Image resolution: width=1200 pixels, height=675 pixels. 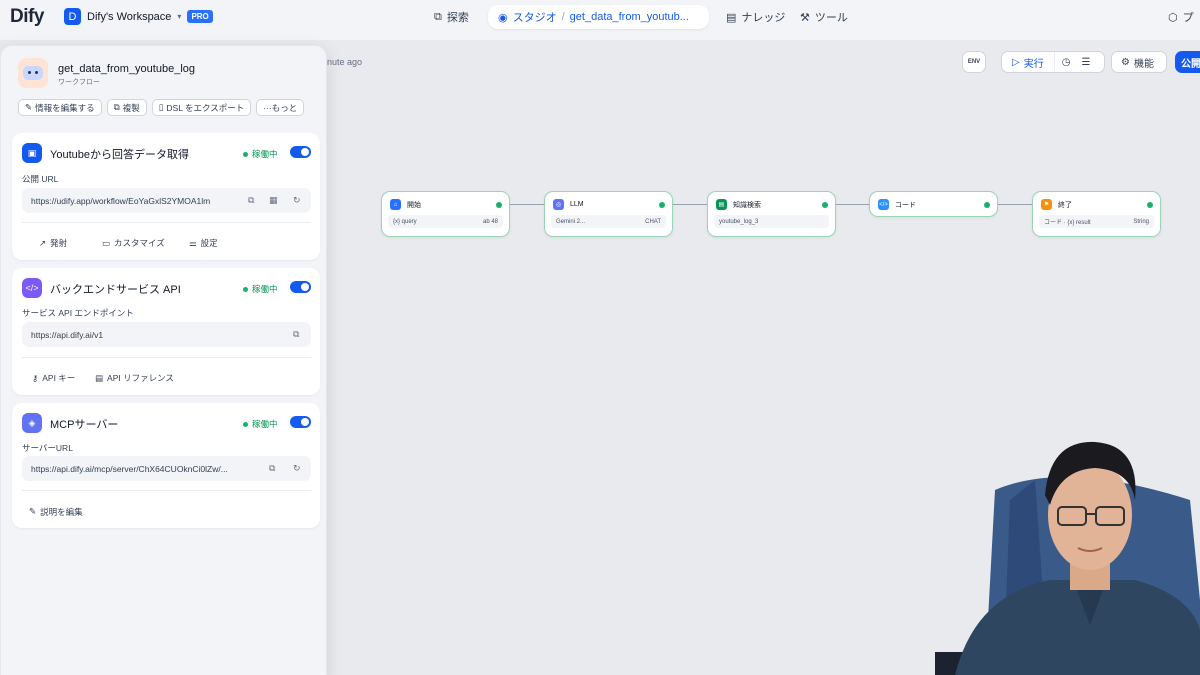 I want to click on model-mode: CHAT, so click(x=653, y=221).